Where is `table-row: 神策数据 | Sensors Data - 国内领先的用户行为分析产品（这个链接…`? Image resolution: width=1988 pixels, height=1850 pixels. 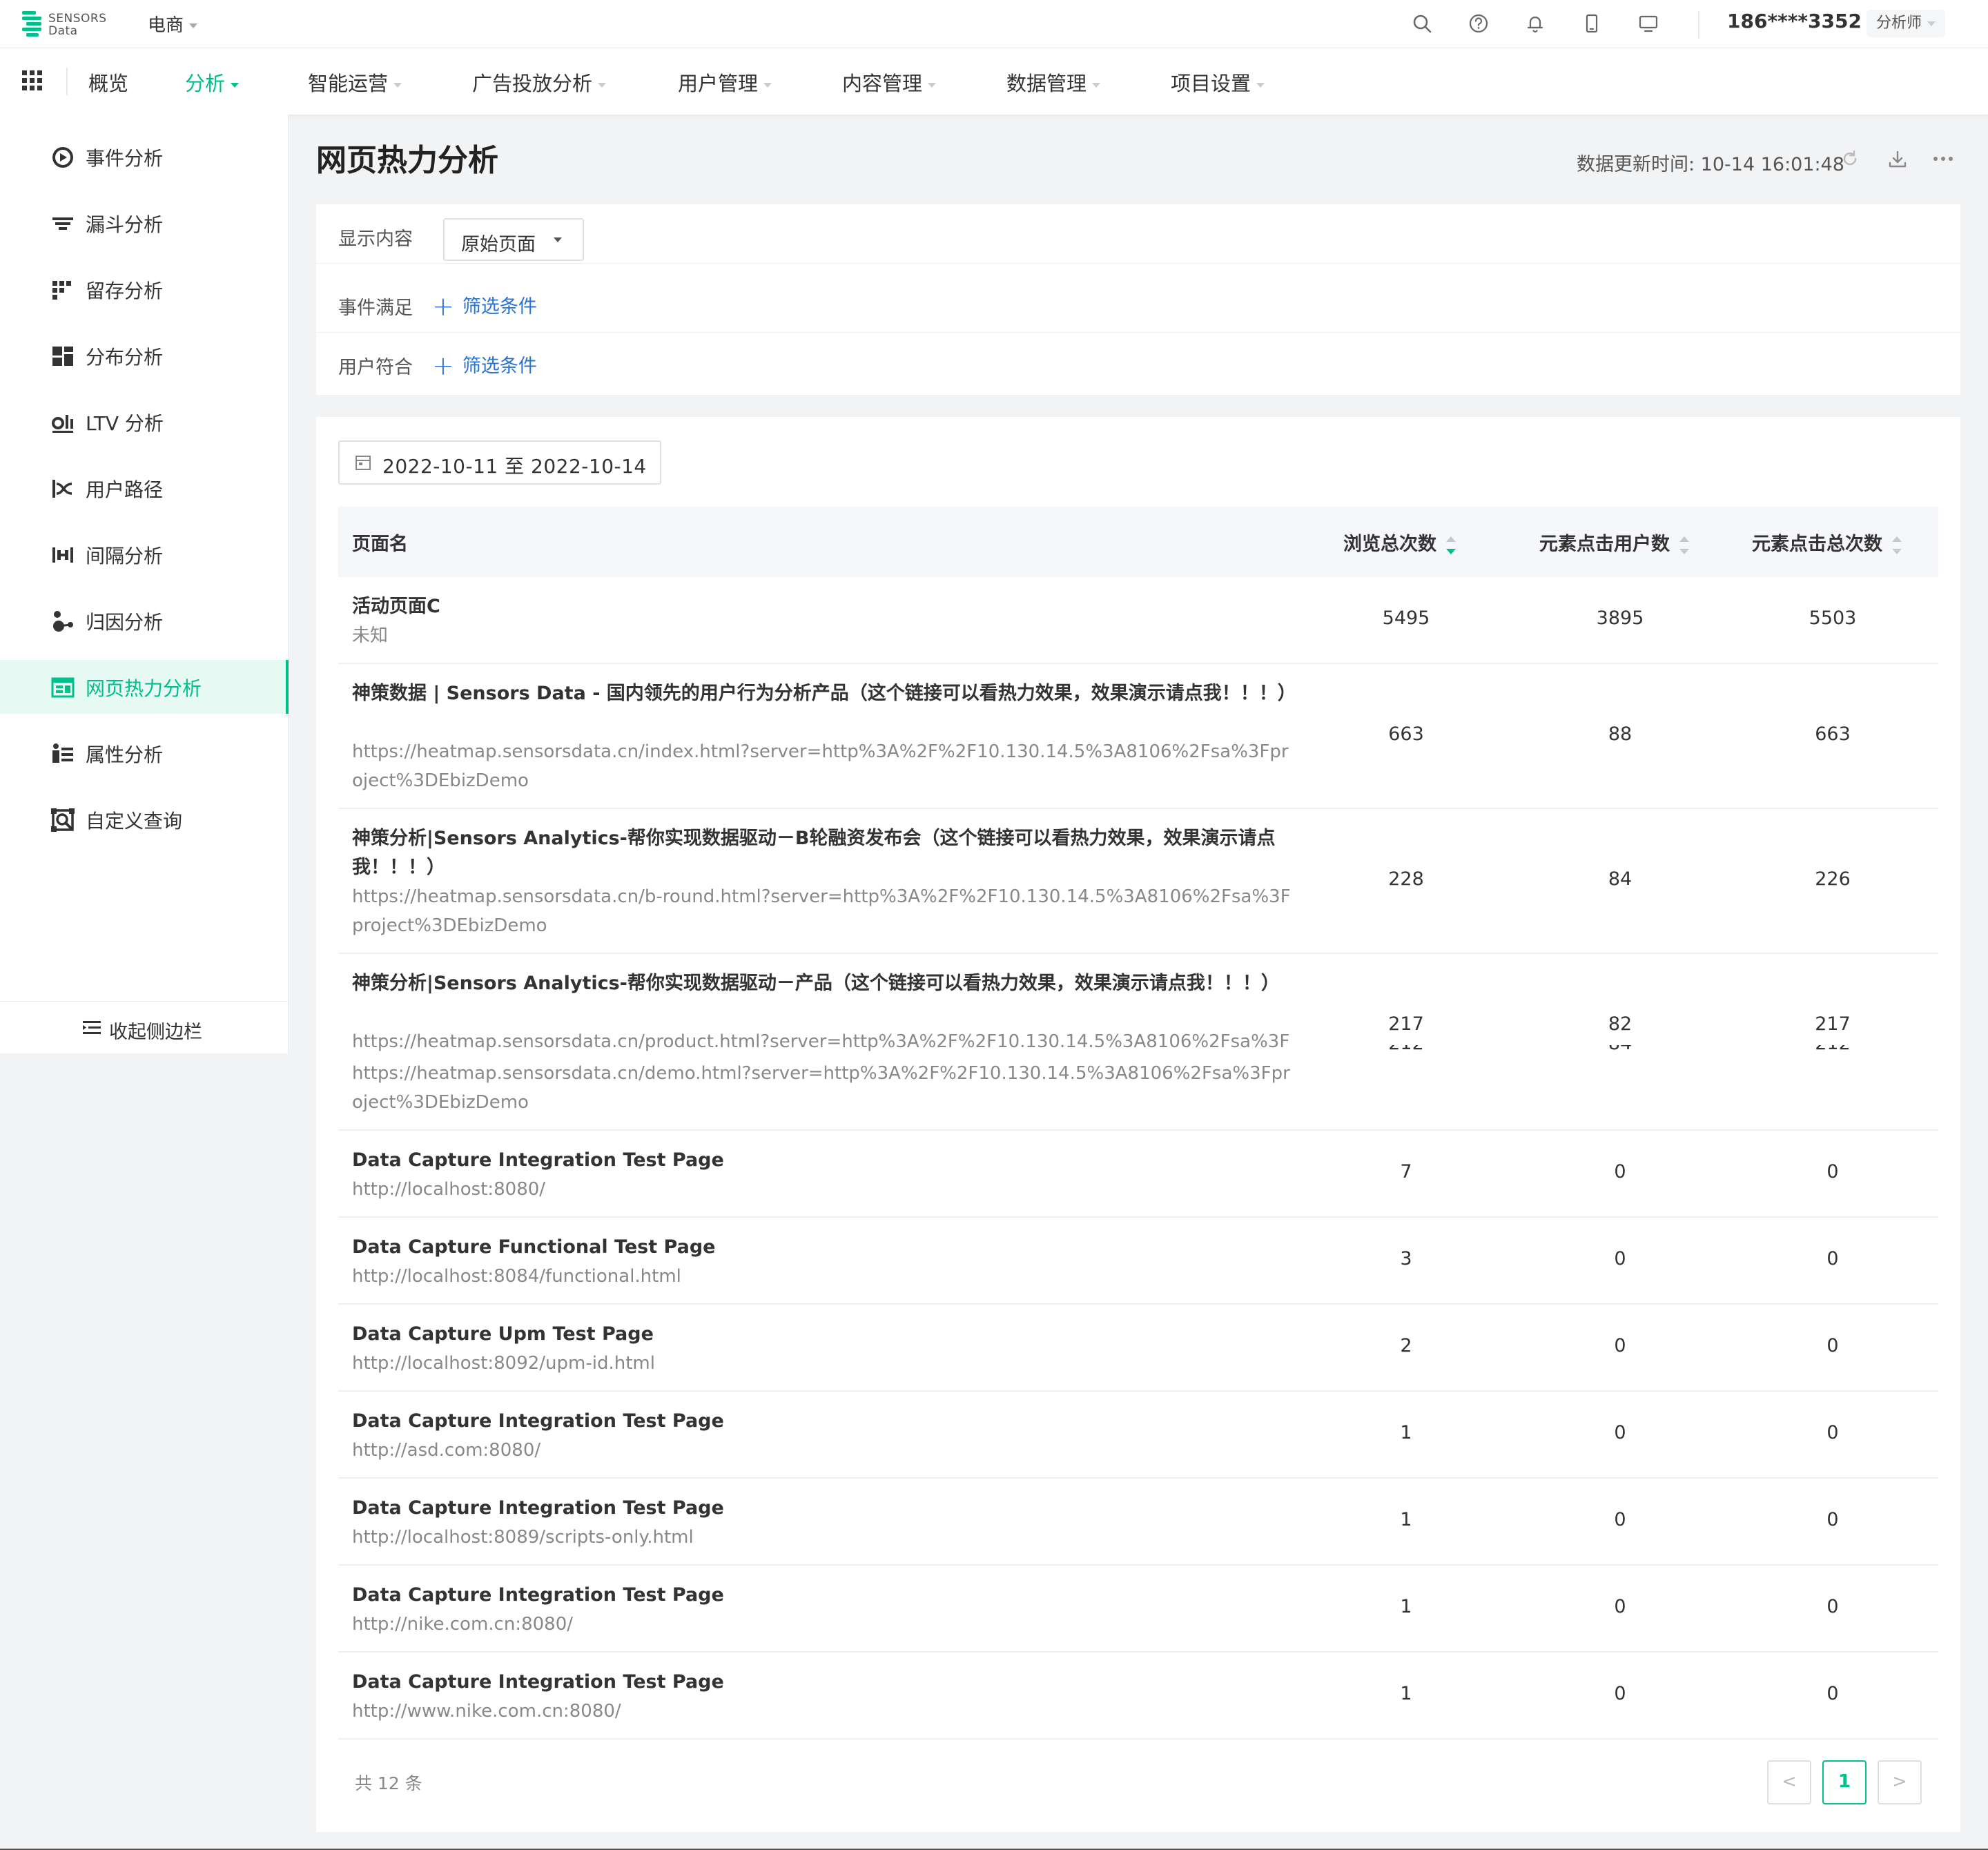 table-row: 神策数据 | Sensors Data - 国内领先的用户行为分析产品（这个链接… is located at coordinates (1138, 737).